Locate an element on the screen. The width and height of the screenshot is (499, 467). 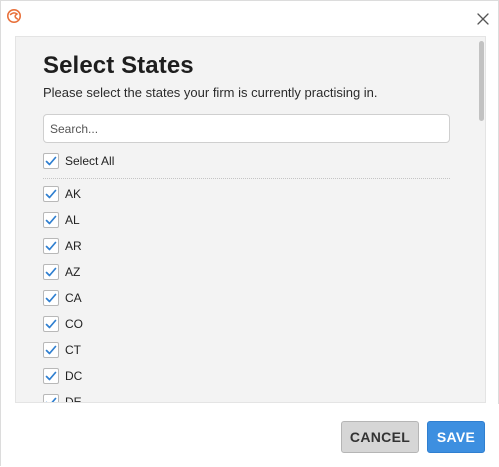
state-checkbox-item: CA is located at coordinates (62, 298).